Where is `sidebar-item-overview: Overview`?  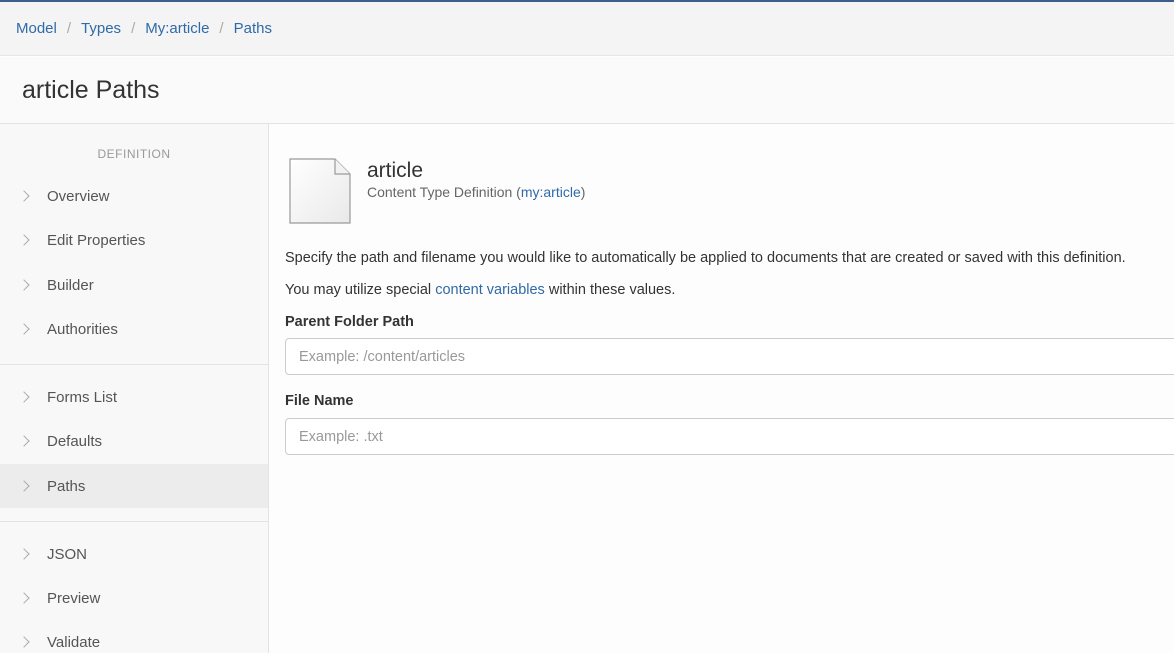 sidebar-item-overview: Overview is located at coordinates (134, 196).